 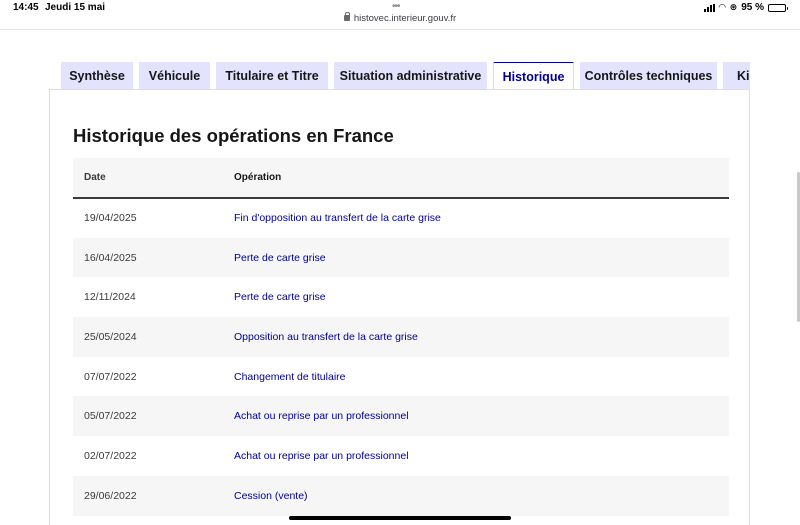 What do you see at coordinates (410, 76) in the screenshot?
I see `tab-situation-administrative: Situation administrative` at bounding box center [410, 76].